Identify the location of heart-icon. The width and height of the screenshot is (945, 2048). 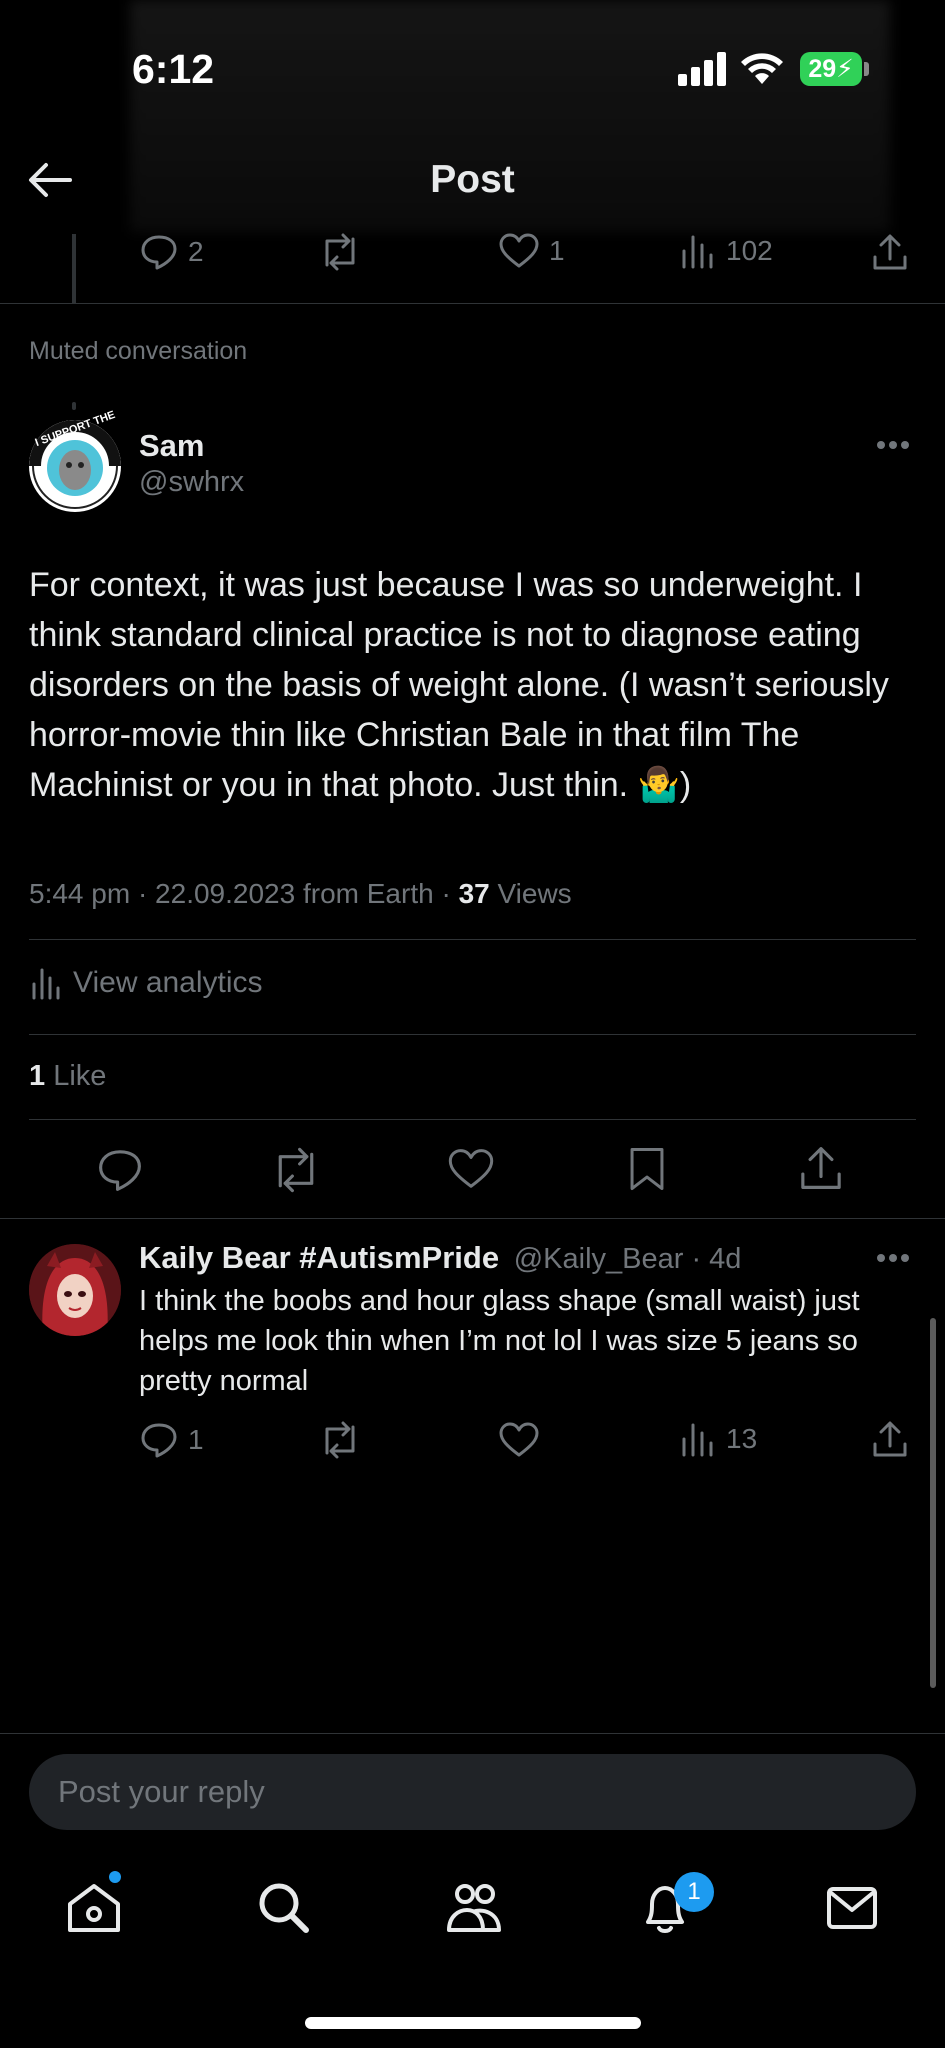
(519, 251).